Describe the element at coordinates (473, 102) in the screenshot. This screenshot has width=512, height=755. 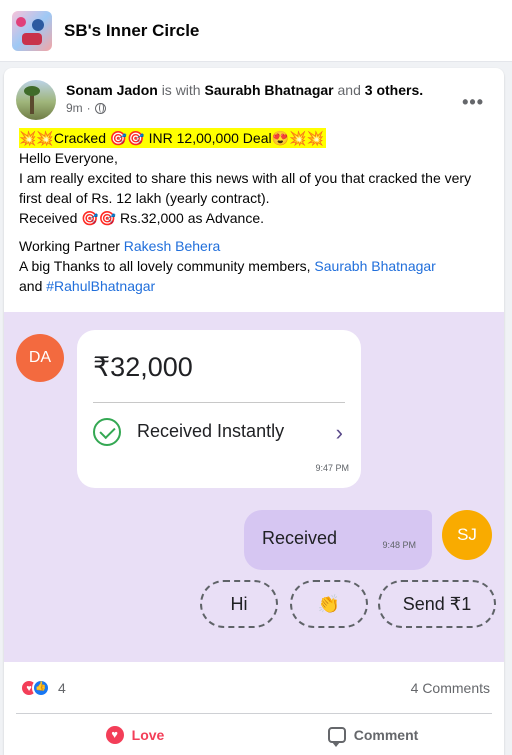
I see `more-options-button: •••` at that location.